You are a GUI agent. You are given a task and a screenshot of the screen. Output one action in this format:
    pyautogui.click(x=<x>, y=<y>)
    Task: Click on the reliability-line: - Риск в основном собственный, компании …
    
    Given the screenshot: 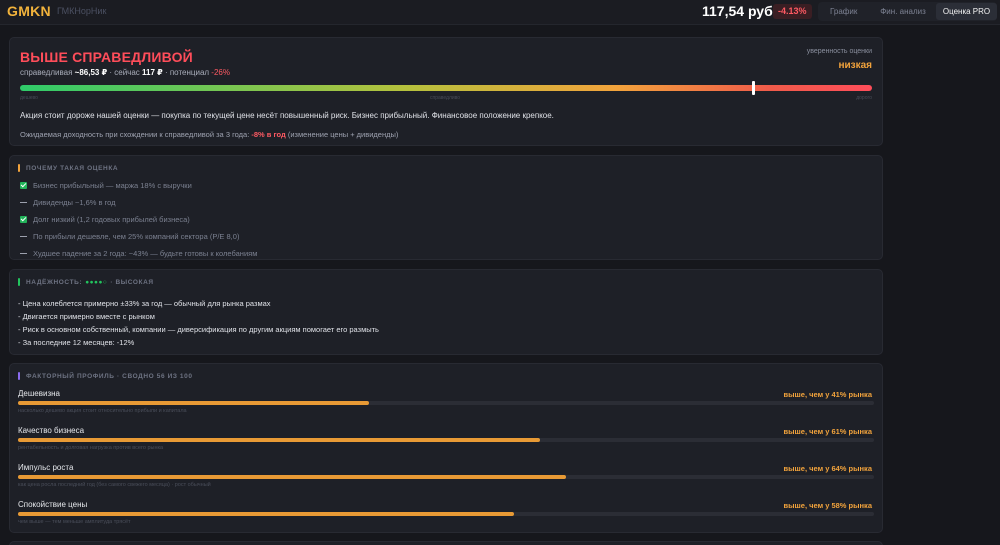 What is the action you would take?
    pyautogui.click(x=198, y=329)
    